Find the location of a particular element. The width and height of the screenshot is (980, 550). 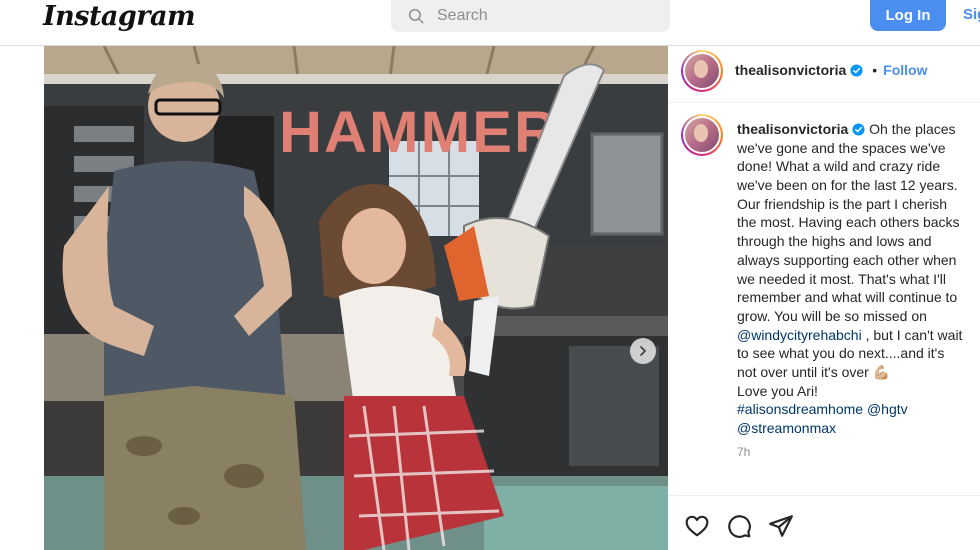

caption-text-line: we needed it most. That's what I'll is located at coordinates (841, 278).